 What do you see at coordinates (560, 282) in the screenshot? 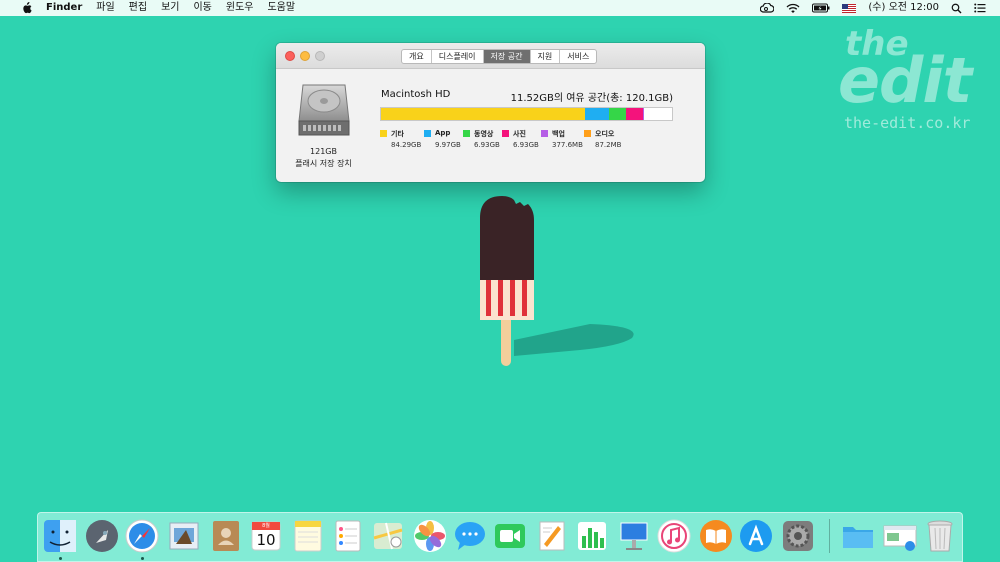
I see `popsicle-illustration` at bounding box center [560, 282].